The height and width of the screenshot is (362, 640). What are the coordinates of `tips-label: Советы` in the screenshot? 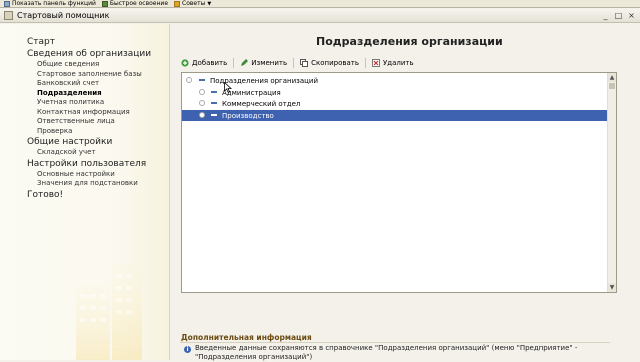 It's located at (194, 3).